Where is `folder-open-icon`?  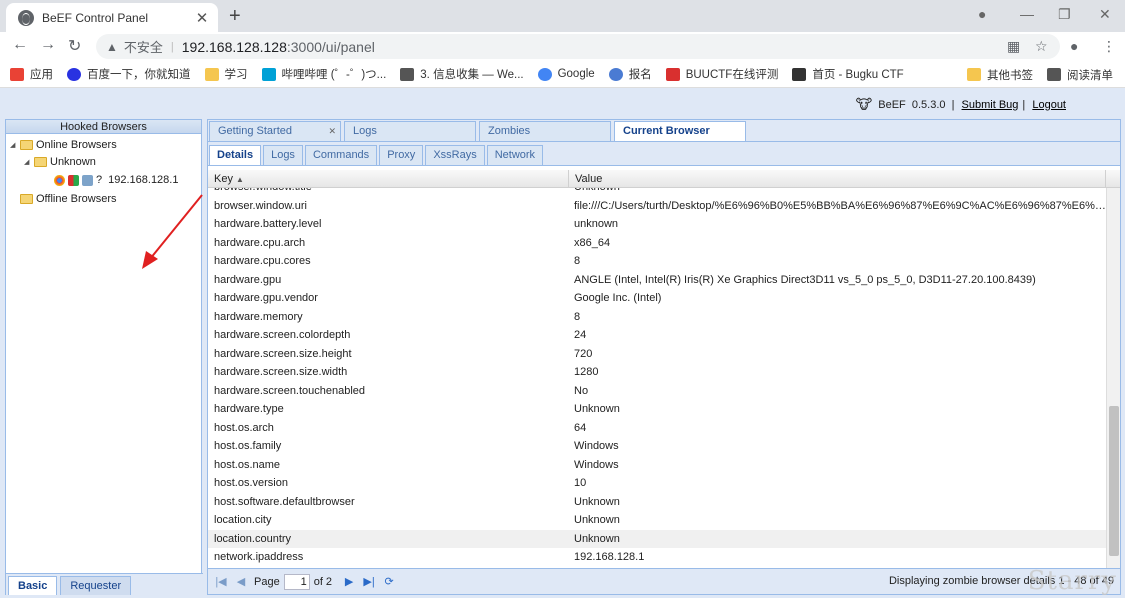
folder-open-icon is located at coordinates (40, 161).